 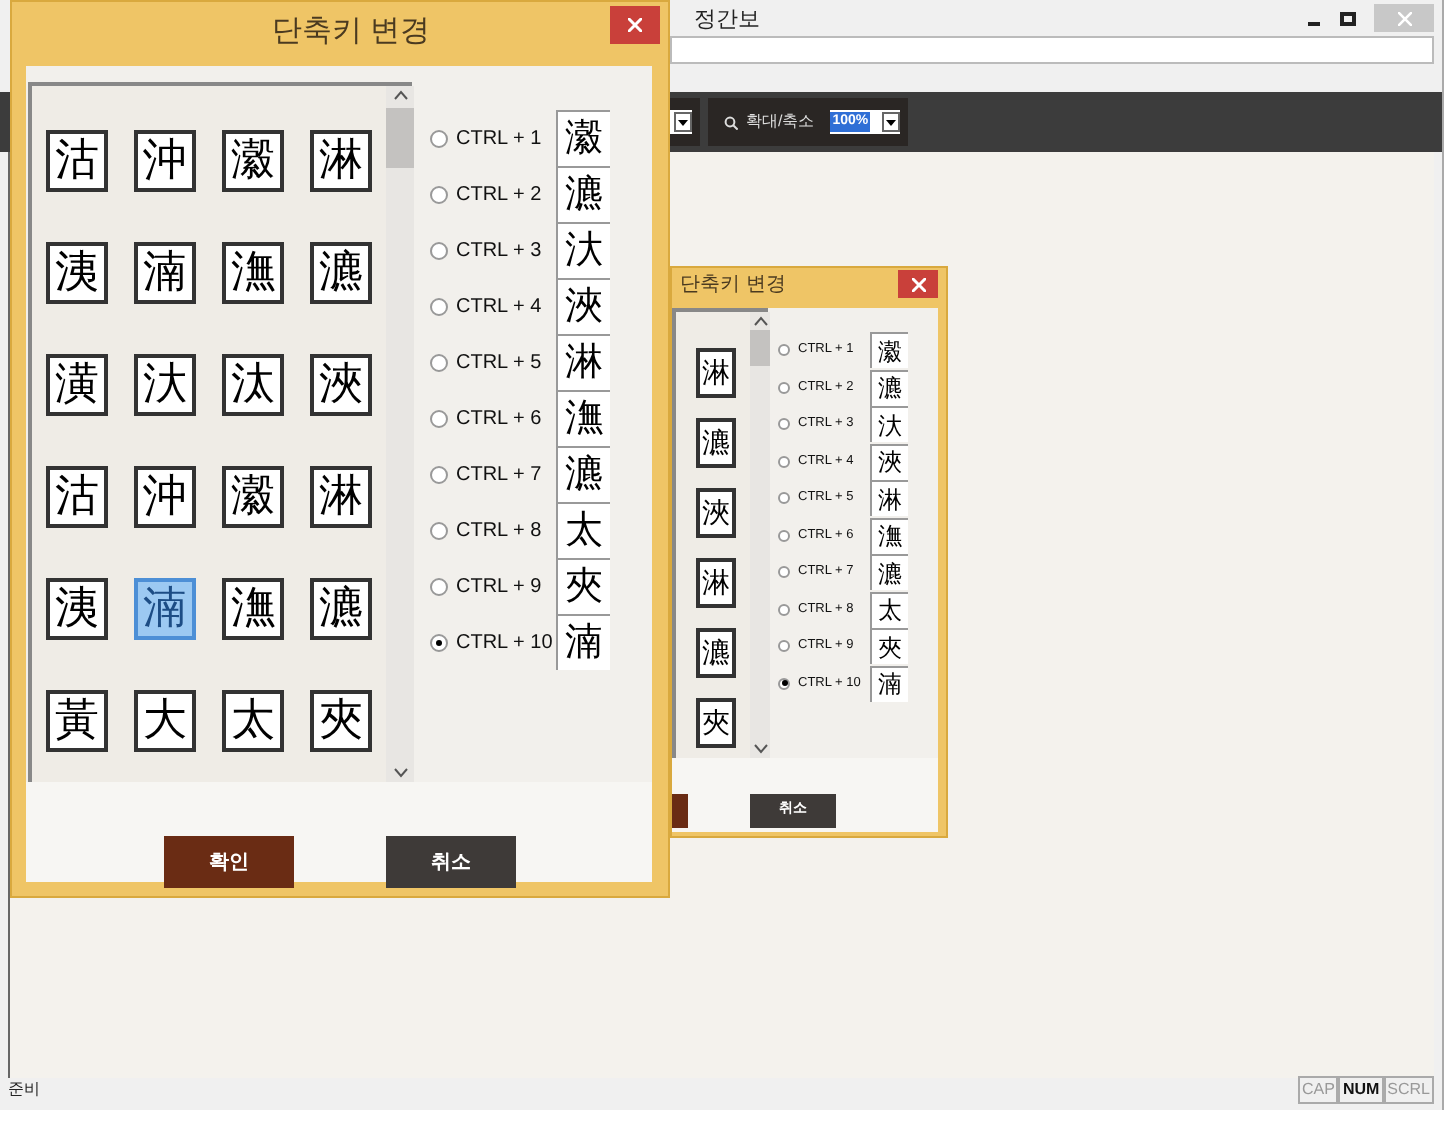 I want to click on character-preview: 夾, so click(x=889, y=646).